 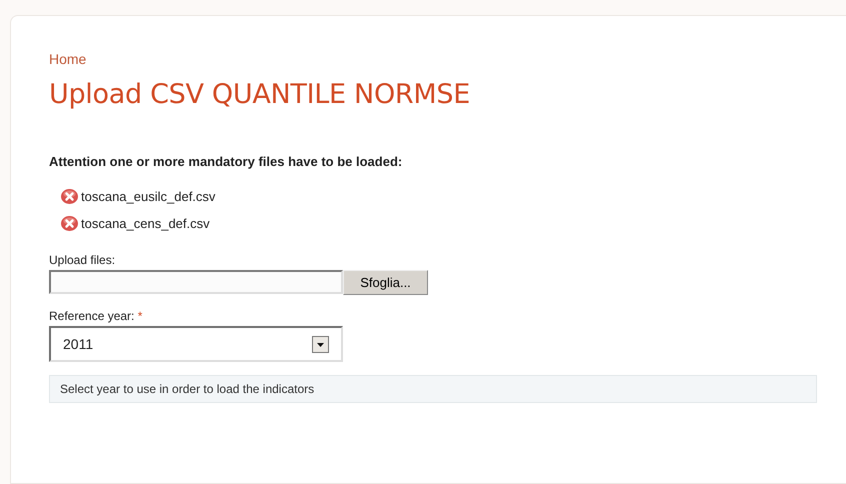 What do you see at coordinates (226, 161) in the screenshot?
I see `warning-message: Attention one or more mandatory files have to be loaded:` at bounding box center [226, 161].